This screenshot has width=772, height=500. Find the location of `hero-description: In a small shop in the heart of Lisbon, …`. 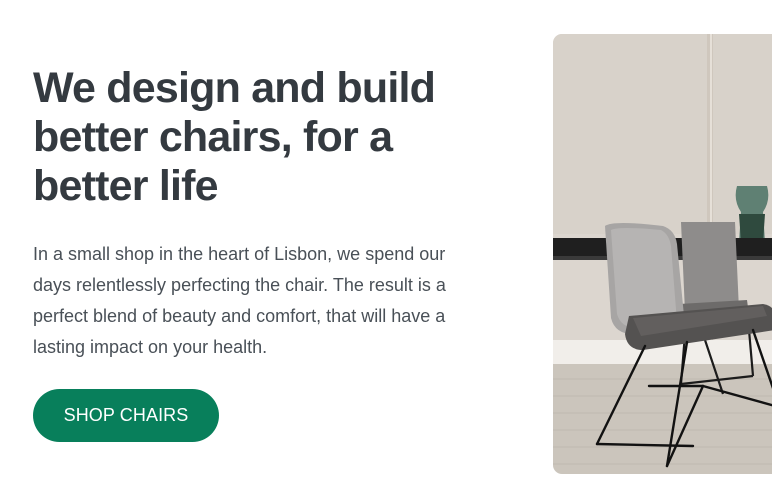

hero-description: In a small shop in the heart of Lisbon, … is located at coordinates (239, 300).